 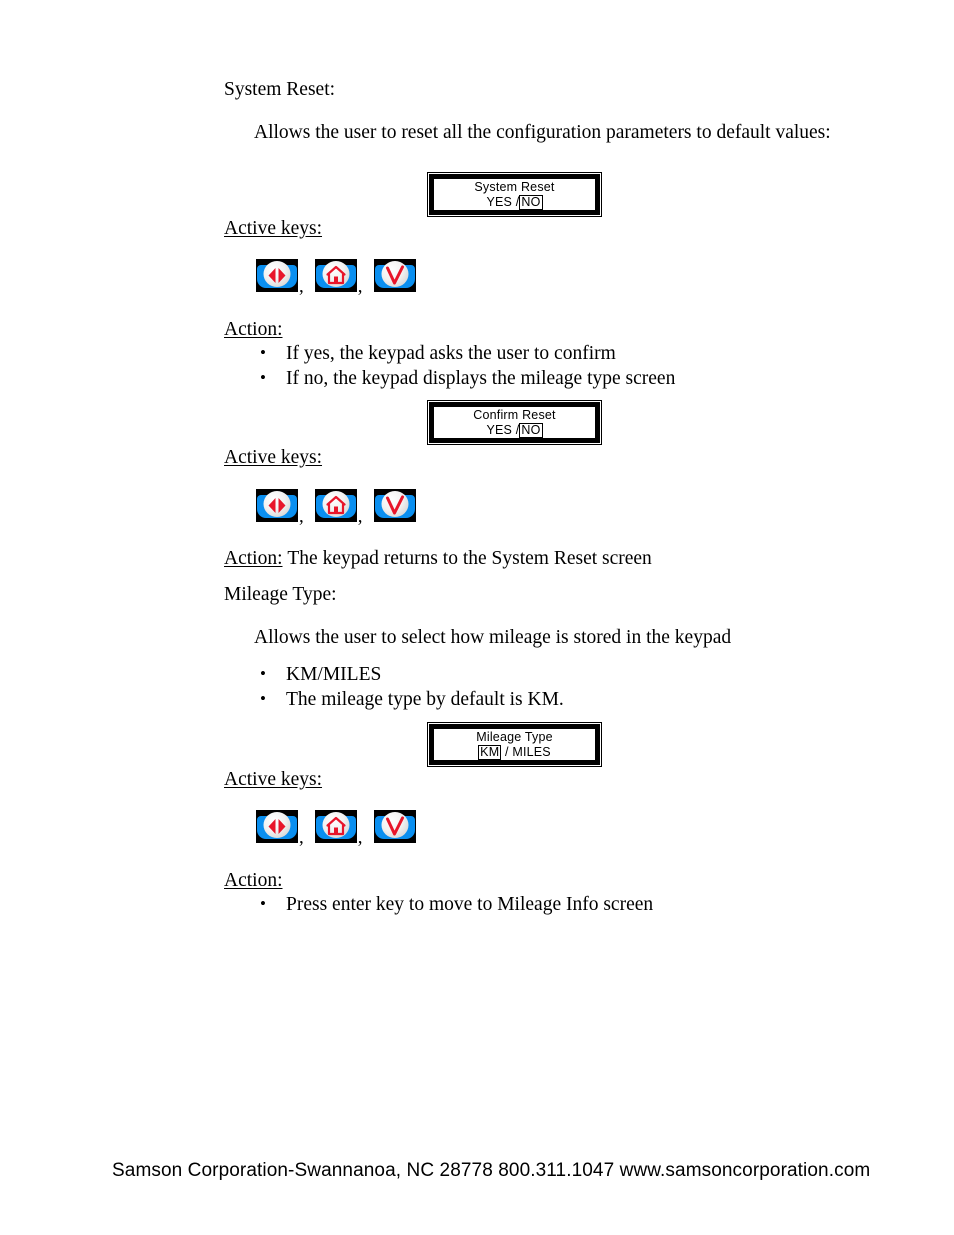 I want to click on key-icon-row-1: , ,, so click(x=336, y=278).